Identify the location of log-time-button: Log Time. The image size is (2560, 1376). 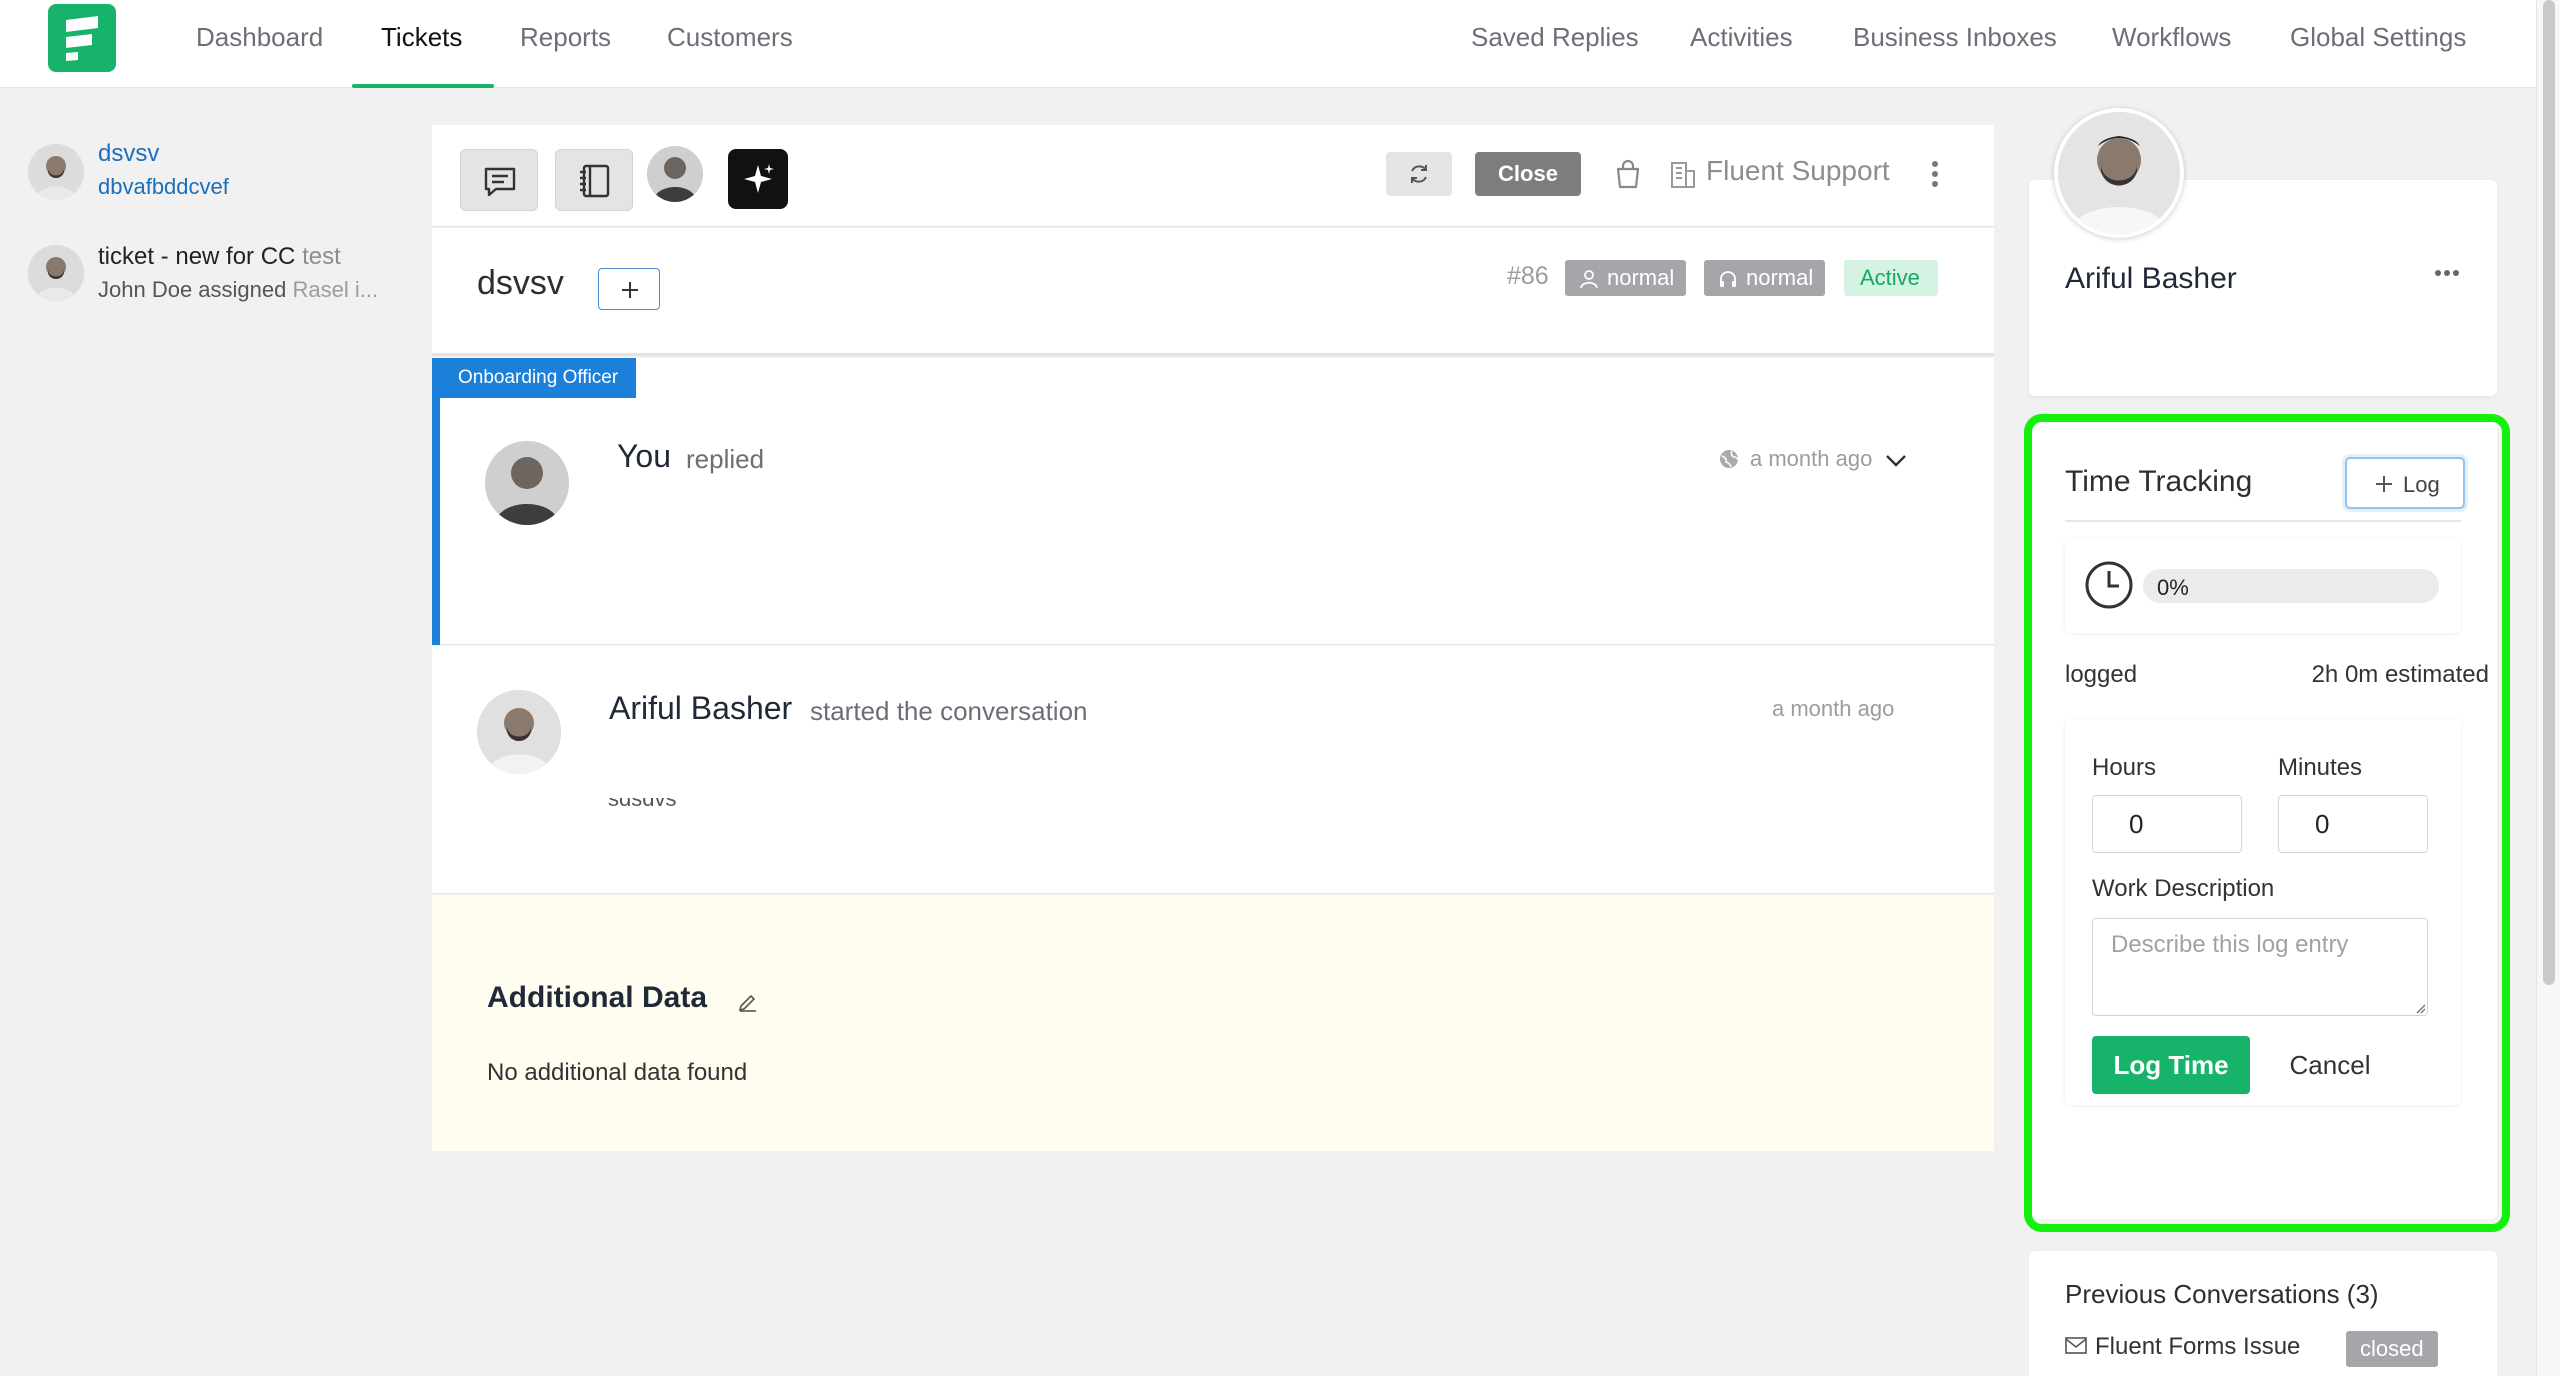
(2171, 1065).